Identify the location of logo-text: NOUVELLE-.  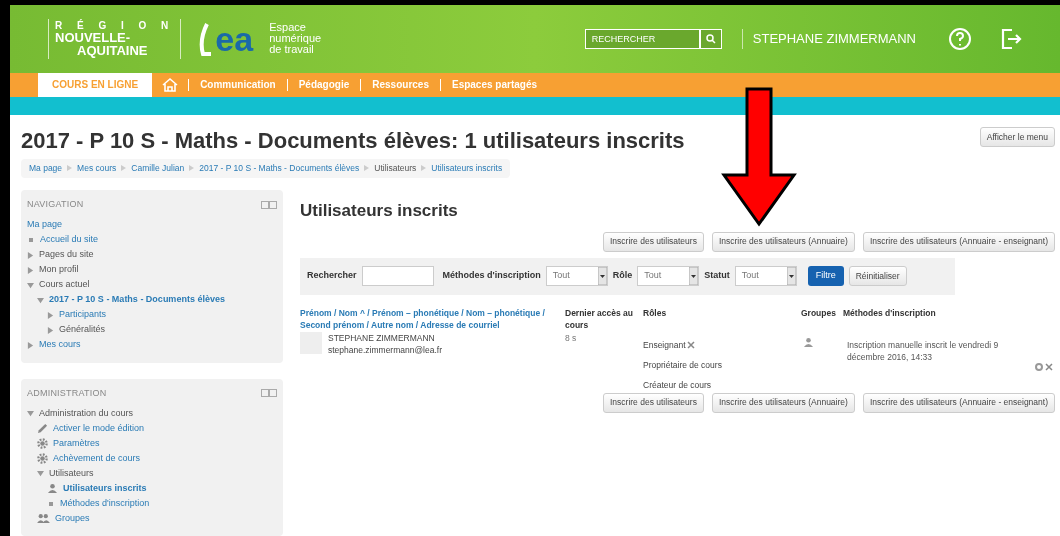
(93, 37).